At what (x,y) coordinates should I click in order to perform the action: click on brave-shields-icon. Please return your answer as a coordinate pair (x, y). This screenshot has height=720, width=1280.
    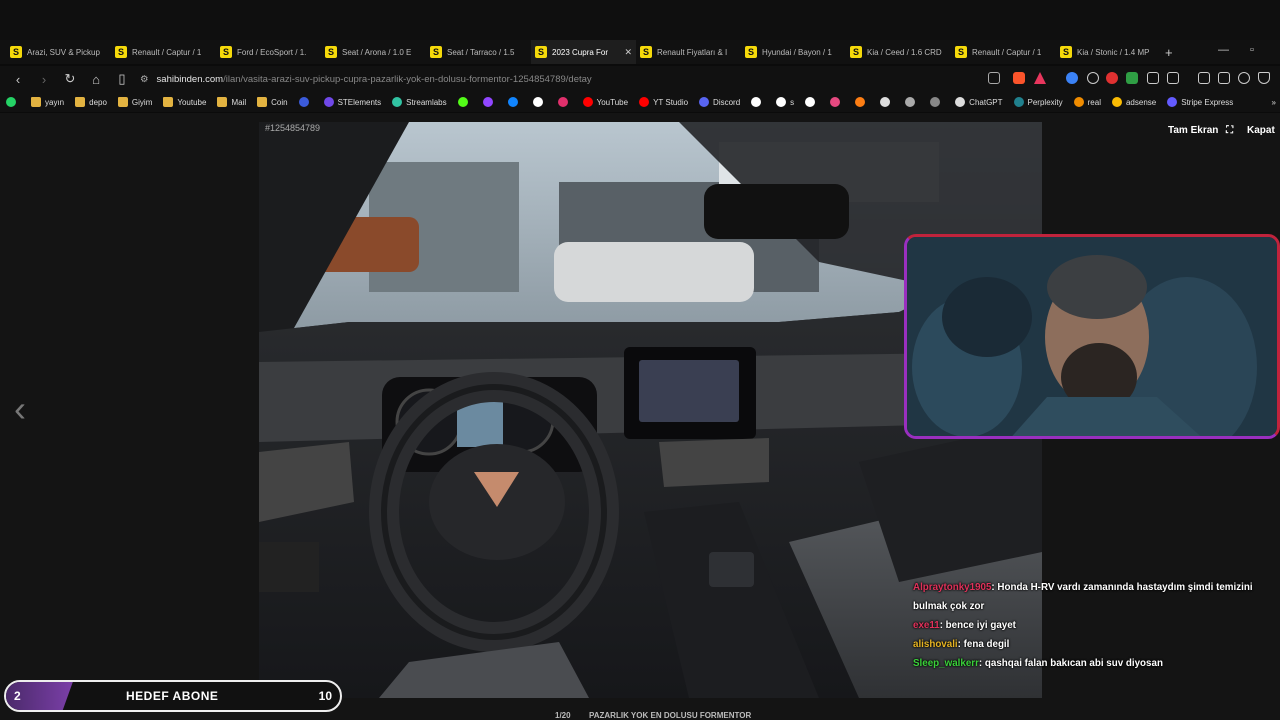
    Looking at the image, I should click on (1019, 78).